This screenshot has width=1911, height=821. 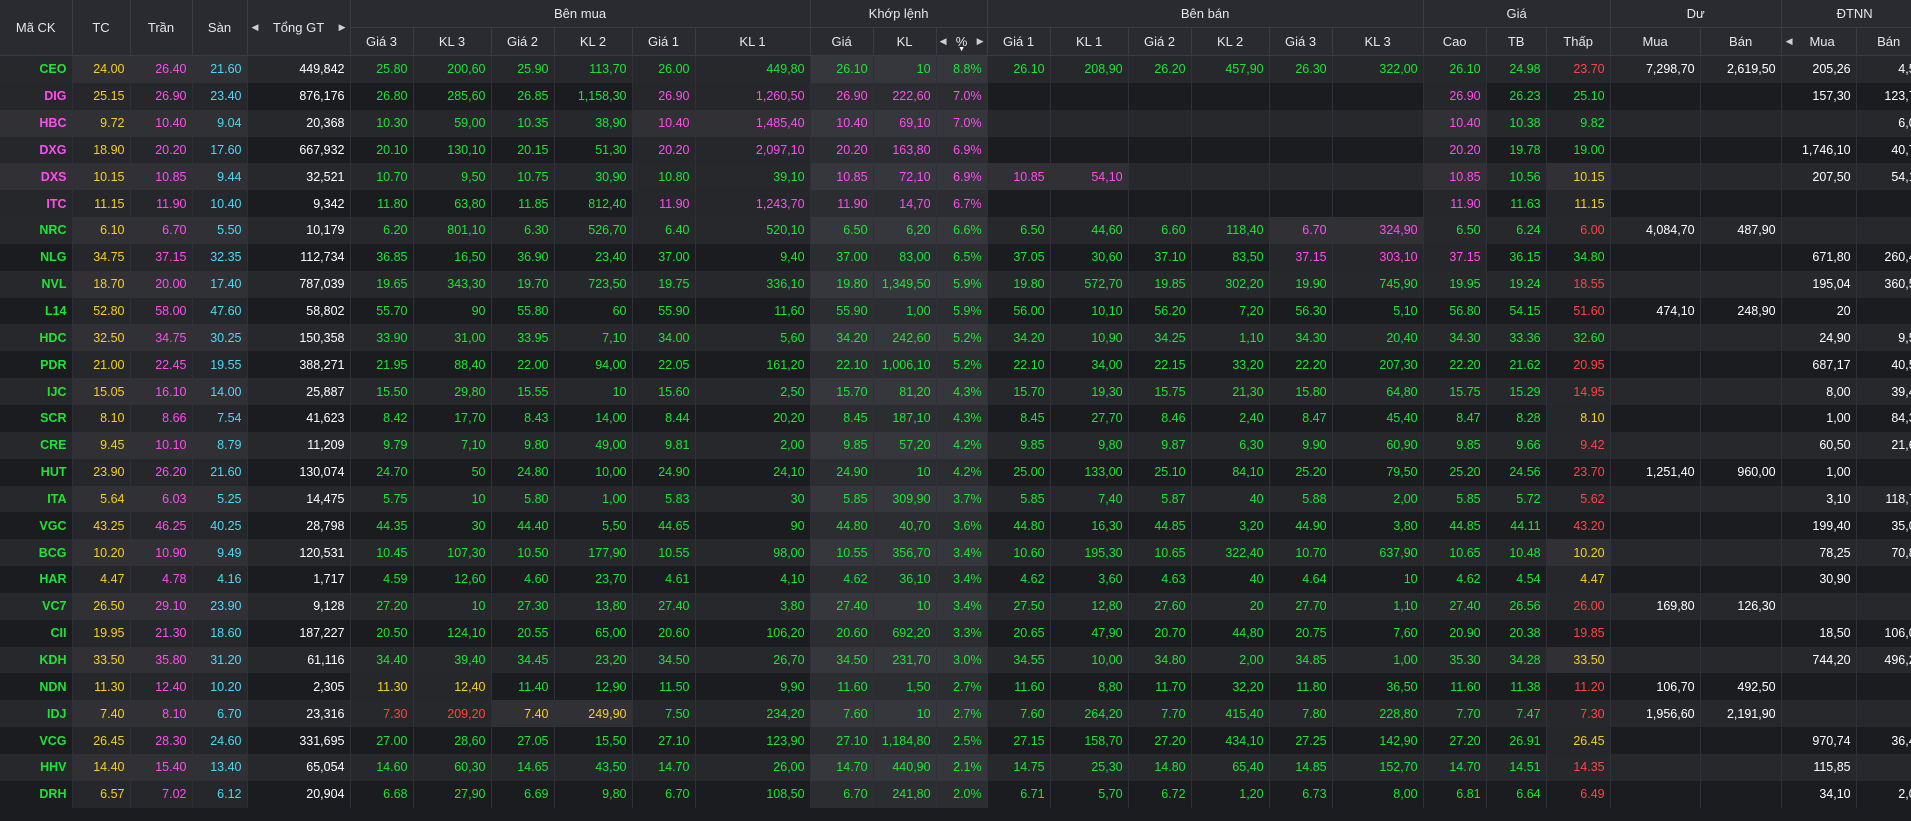 I want to click on bid-volume-cell: 12,40, so click(x=452, y=687).